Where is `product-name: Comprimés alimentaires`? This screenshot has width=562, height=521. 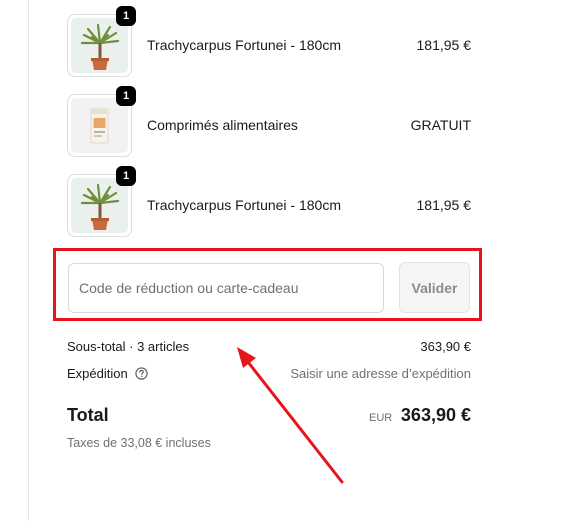 product-name: Comprimés alimentaires is located at coordinates (222, 125).